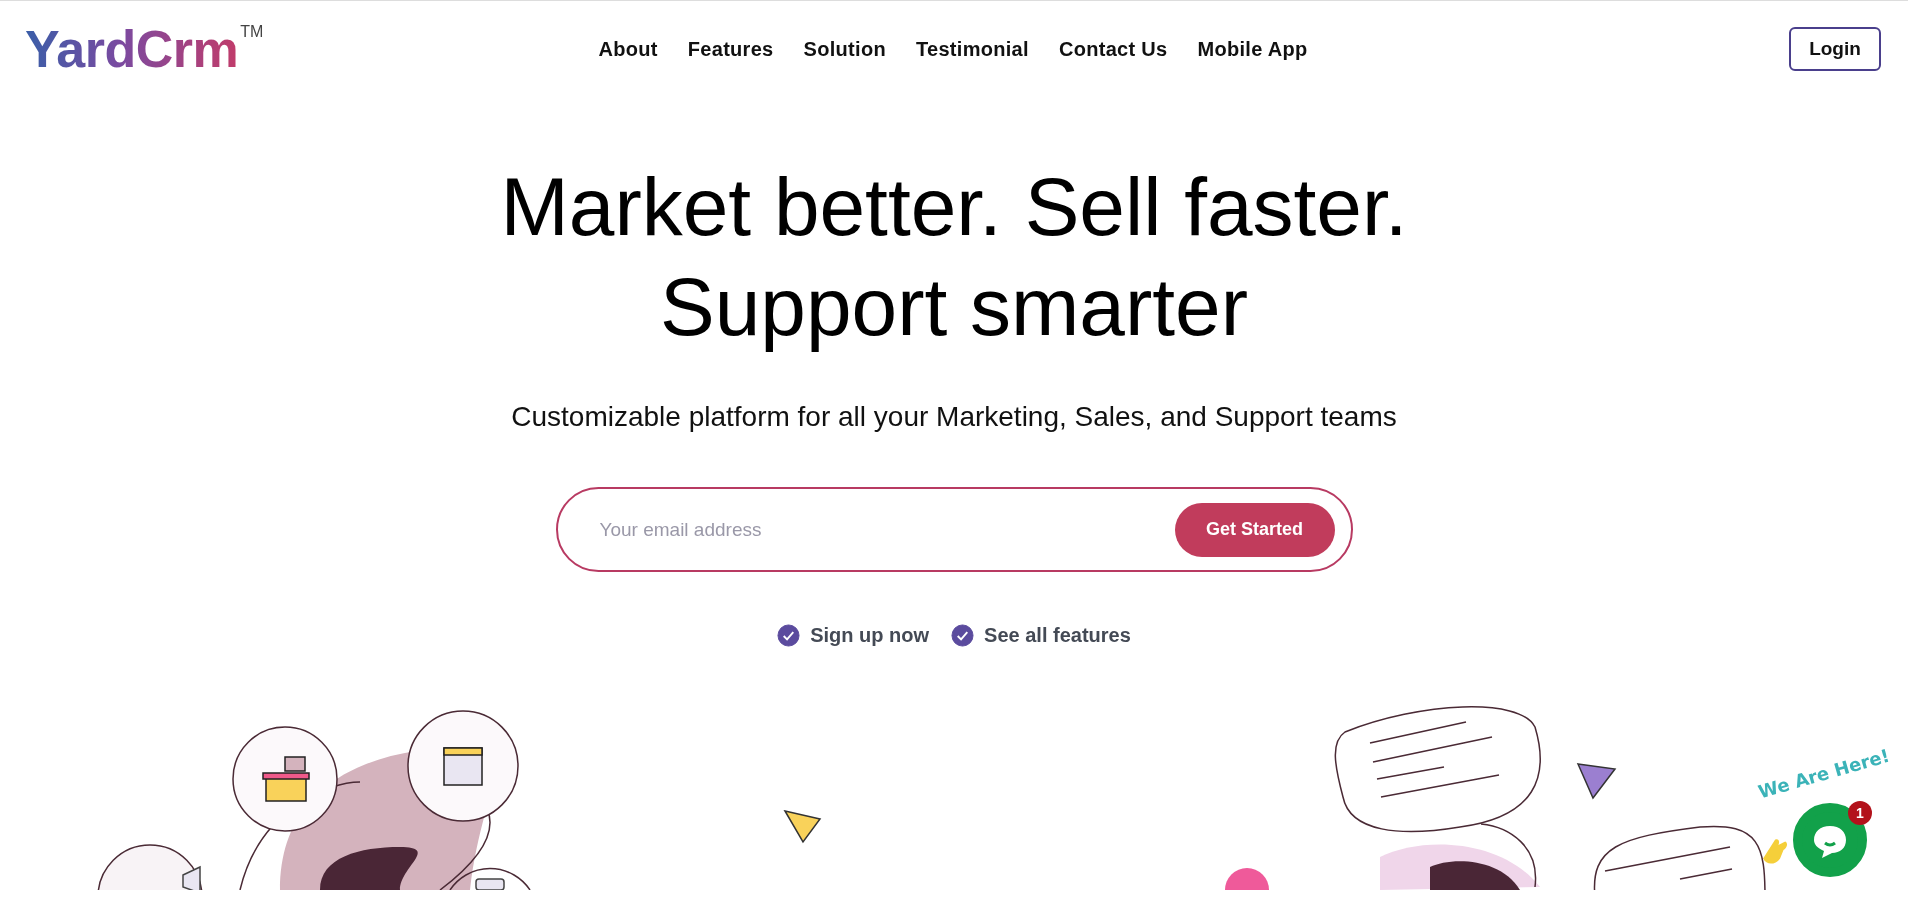 This screenshot has height=903, width=1908. Describe the element at coordinates (844, 49) in the screenshot. I see `nav-link: Solution` at that location.